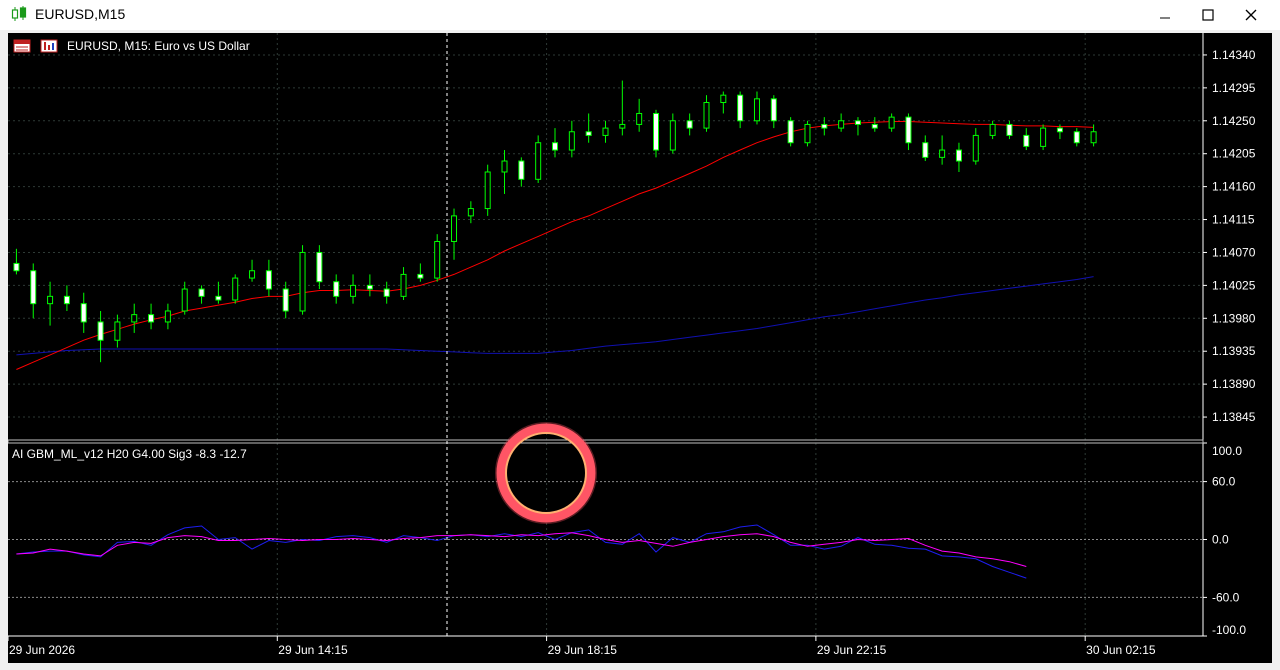  What do you see at coordinates (22, 46) in the screenshot?
I see `one-click-trading-icon` at bounding box center [22, 46].